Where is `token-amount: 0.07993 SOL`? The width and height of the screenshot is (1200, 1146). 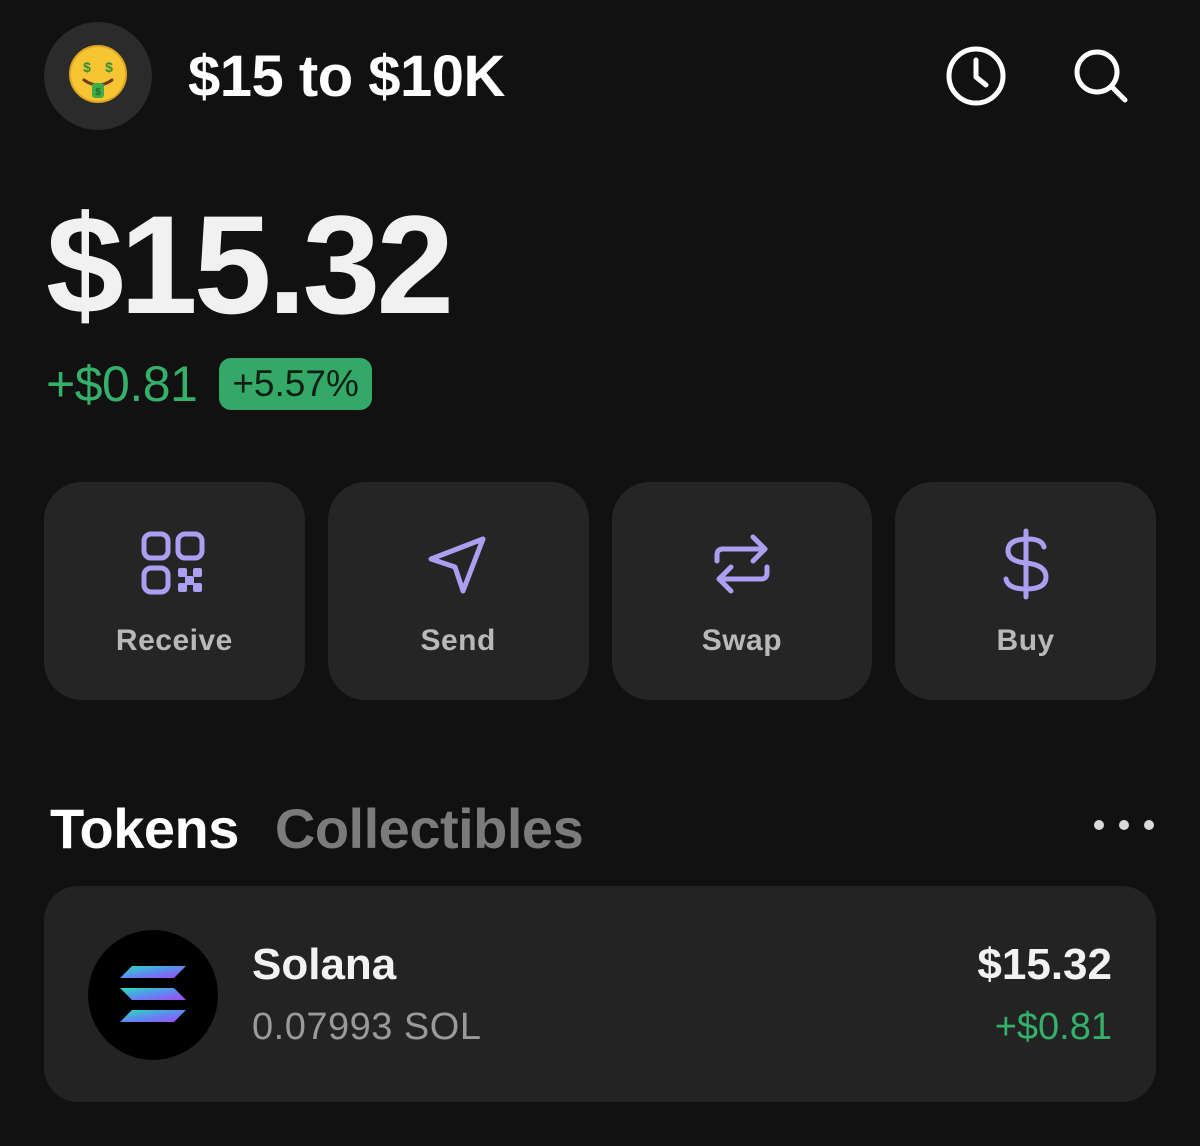
token-amount: 0.07993 SOL is located at coordinates (367, 1027).